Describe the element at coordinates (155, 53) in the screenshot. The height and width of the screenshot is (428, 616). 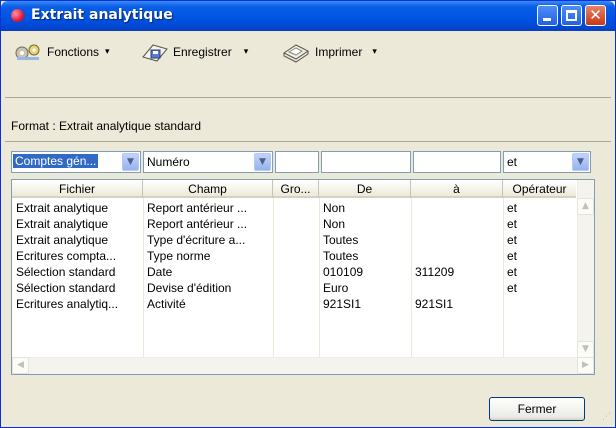
I see `save-icon` at that location.